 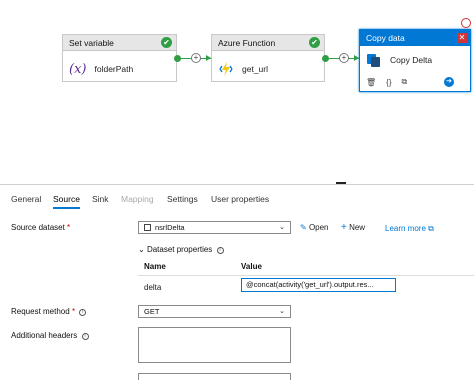 I want to click on open-dataset-button: ✎ Open, so click(x=314, y=227).